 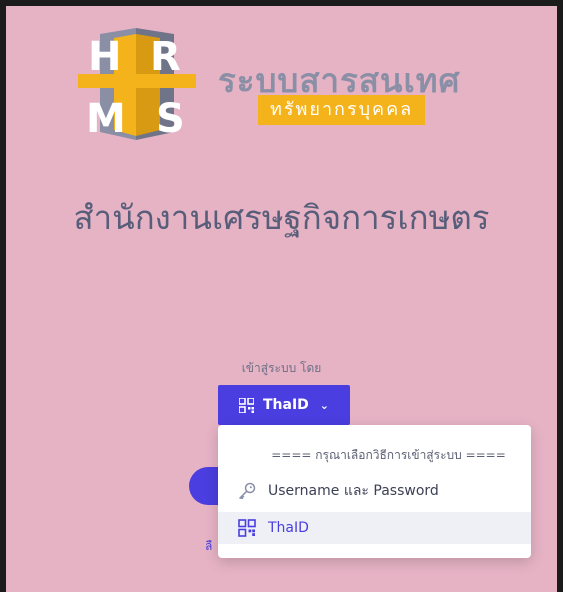 What do you see at coordinates (165, 57) in the screenshot?
I see `svg-text: R` at bounding box center [165, 57].